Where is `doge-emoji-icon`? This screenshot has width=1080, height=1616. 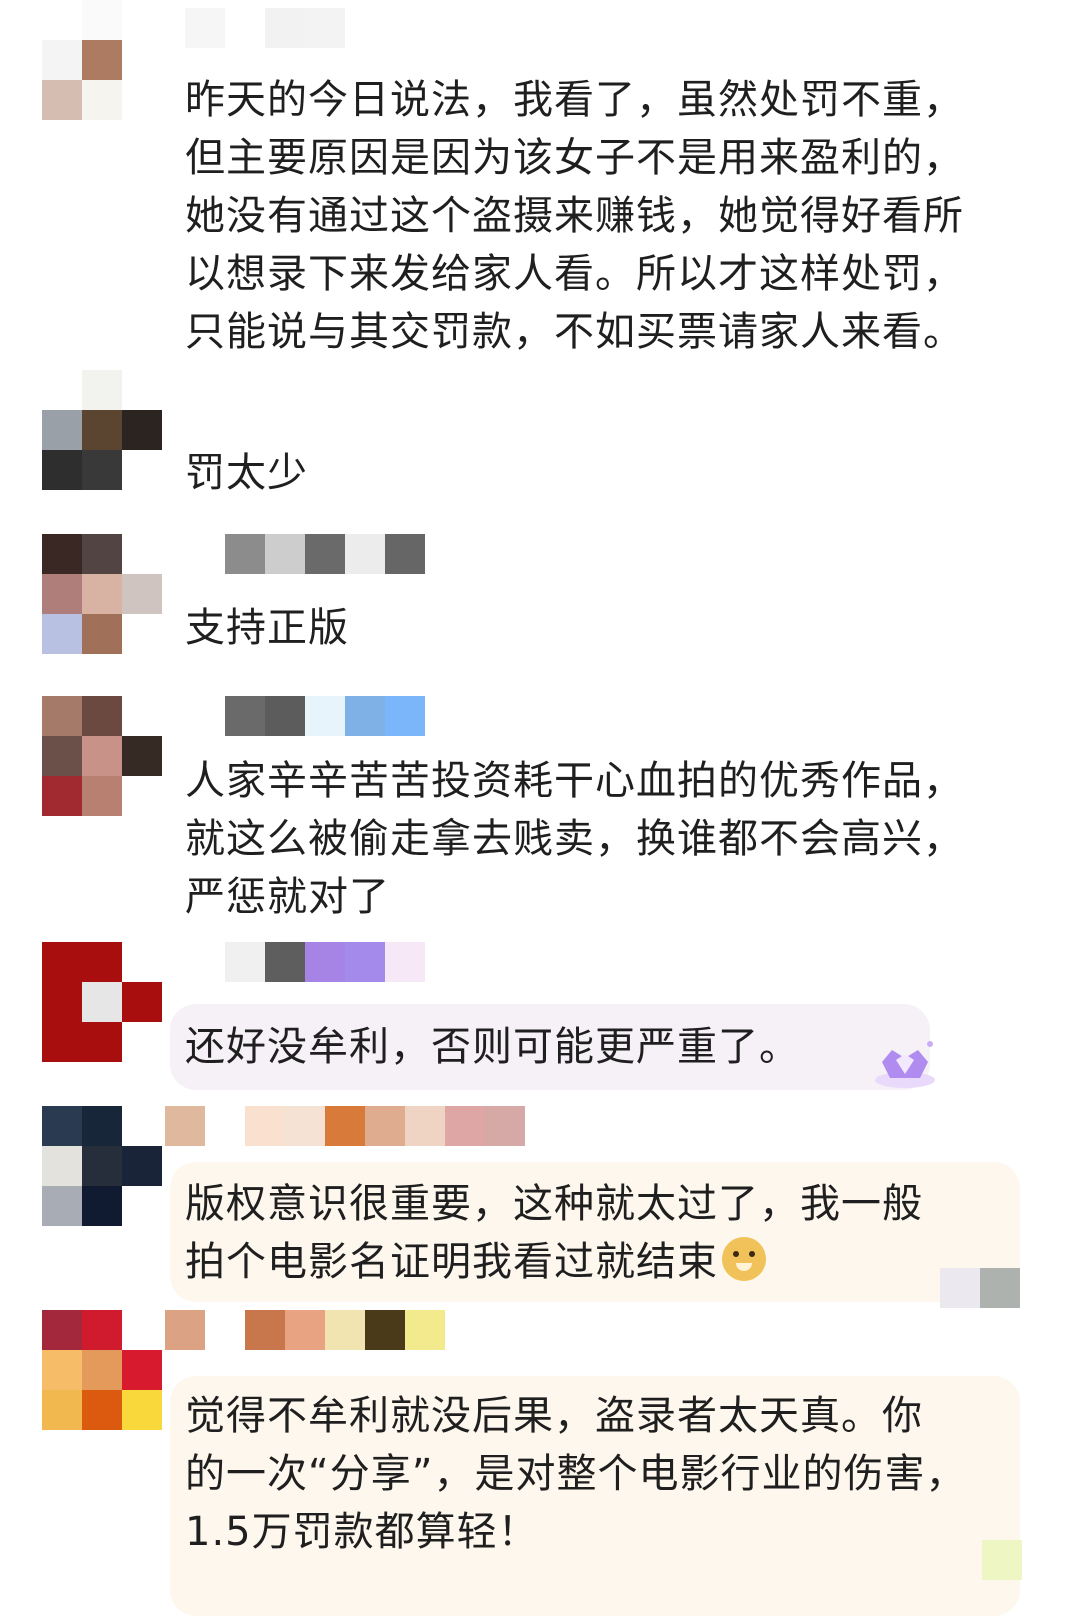 doge-emoji-icon is located at coordinates (744, 1259).